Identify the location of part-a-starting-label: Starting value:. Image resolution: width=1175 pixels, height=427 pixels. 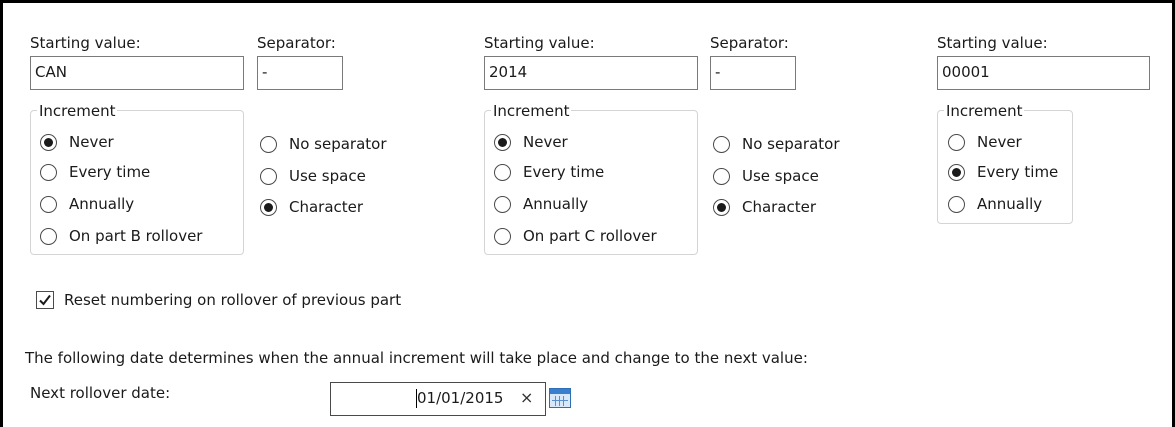
(85, 43).